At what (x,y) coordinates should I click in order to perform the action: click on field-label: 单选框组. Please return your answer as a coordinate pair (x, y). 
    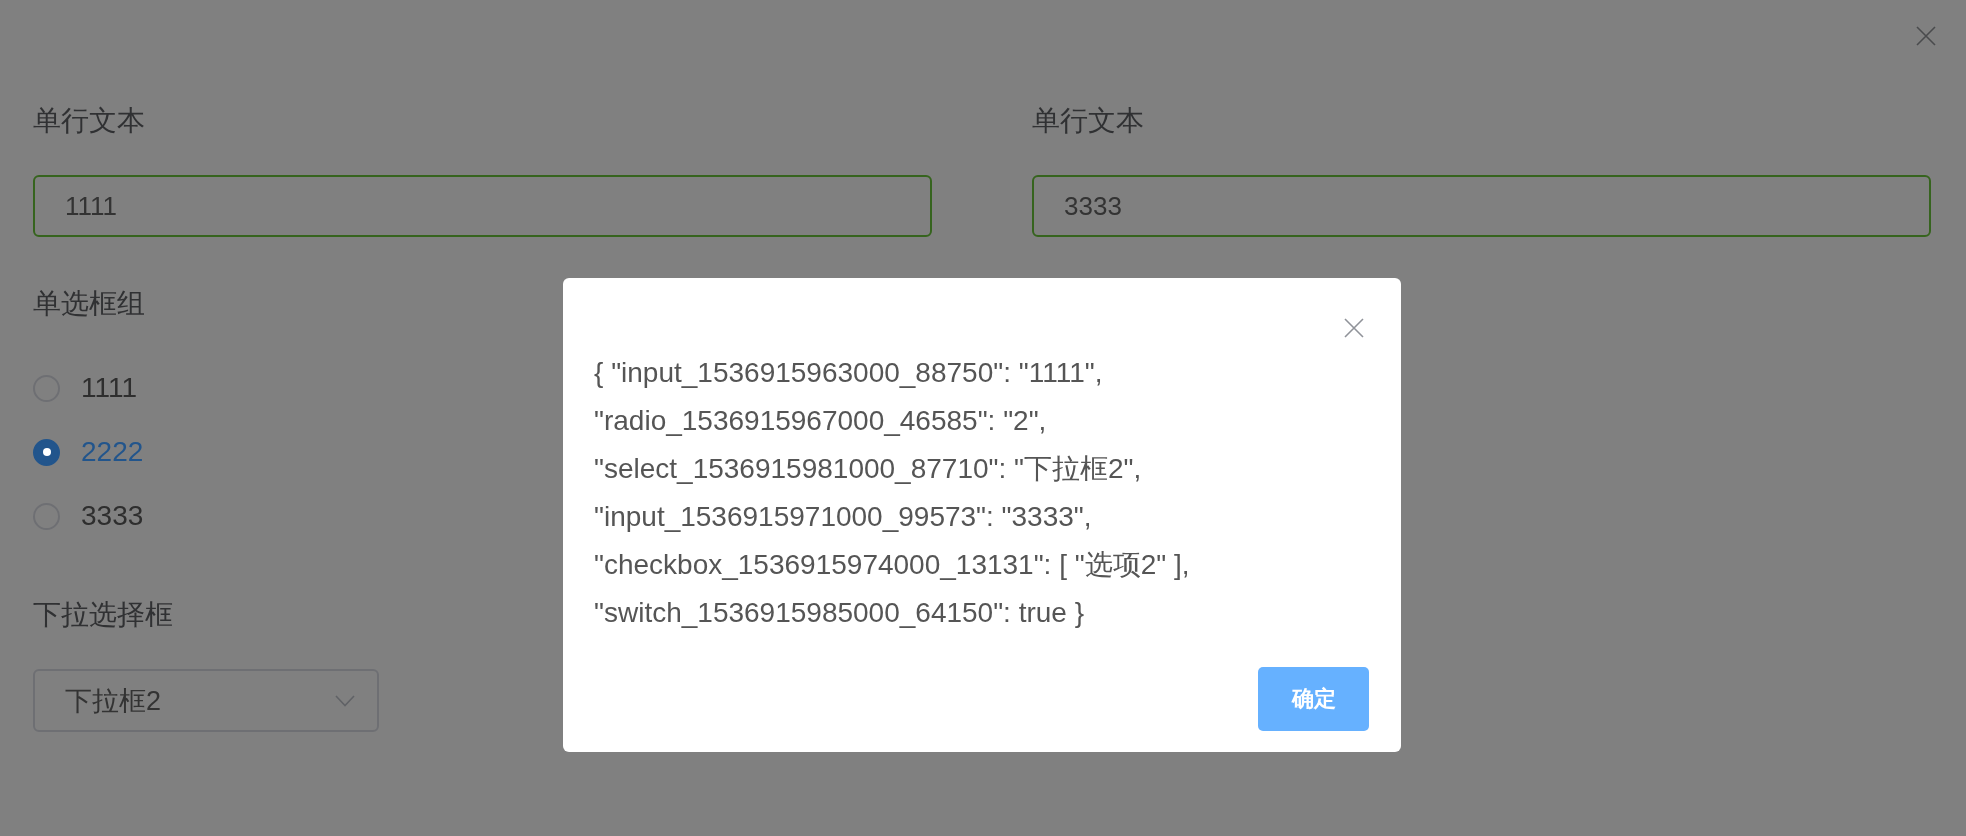
    Looking at the image, I should click on (89, 304).